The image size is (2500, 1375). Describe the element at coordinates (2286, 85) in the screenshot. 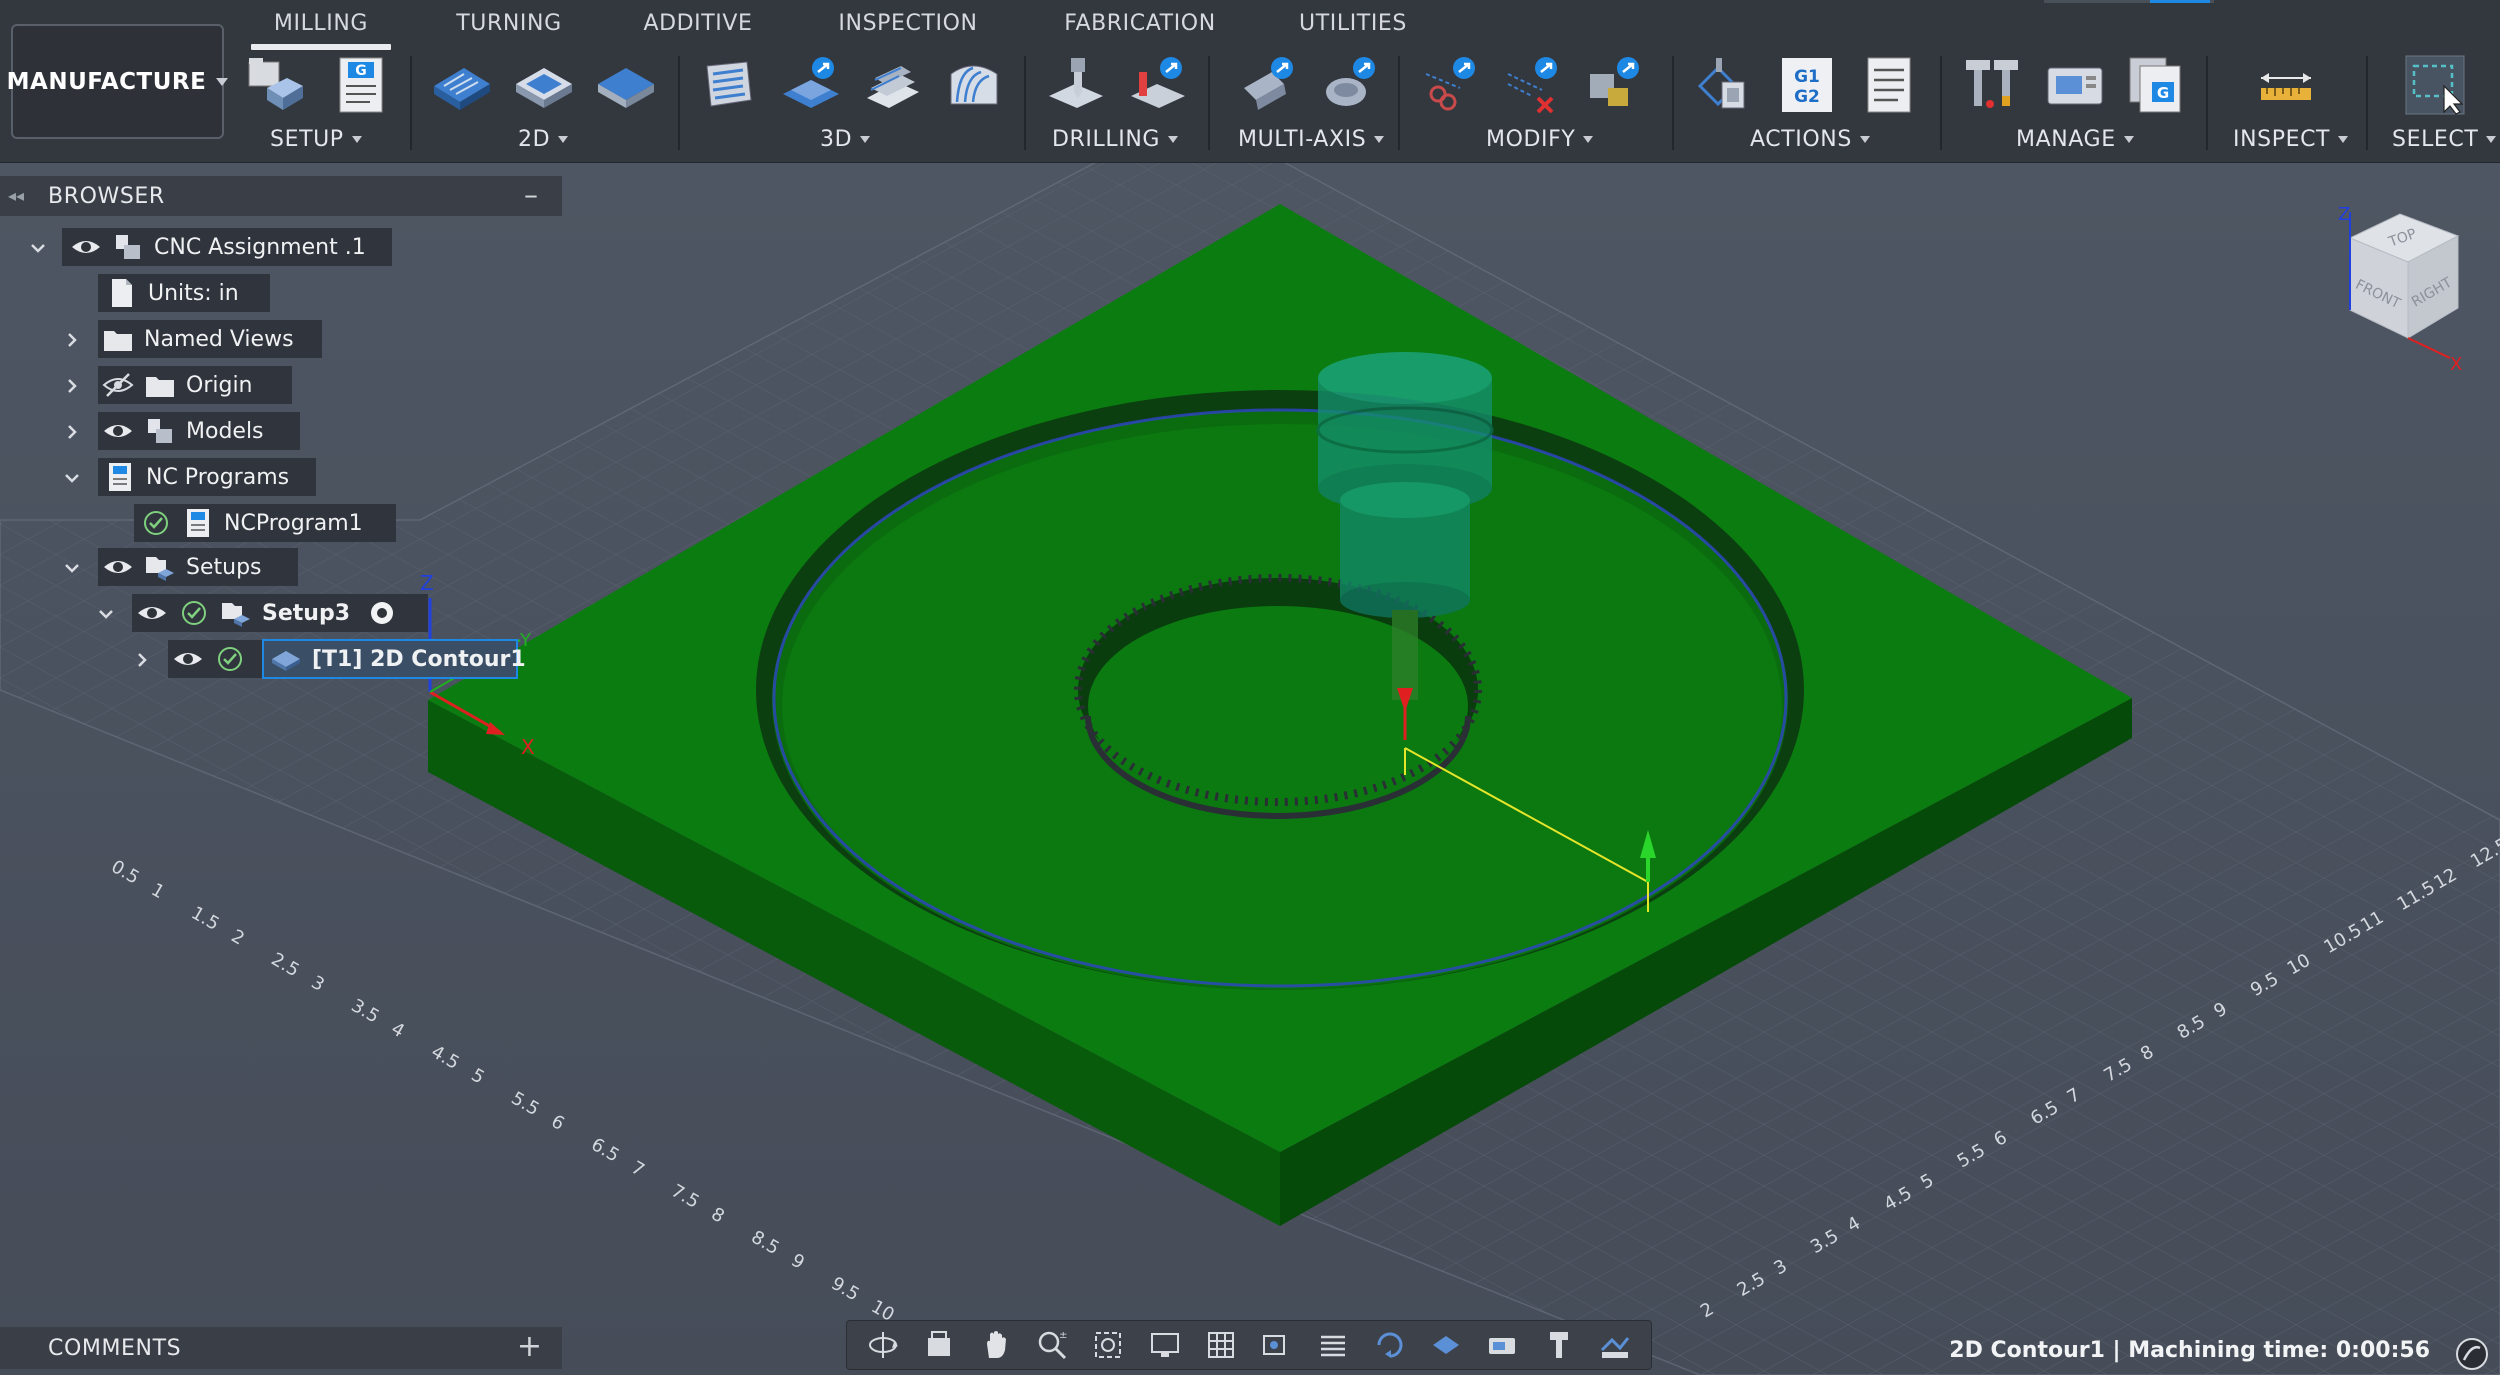

I see `measure-icon` at that location.